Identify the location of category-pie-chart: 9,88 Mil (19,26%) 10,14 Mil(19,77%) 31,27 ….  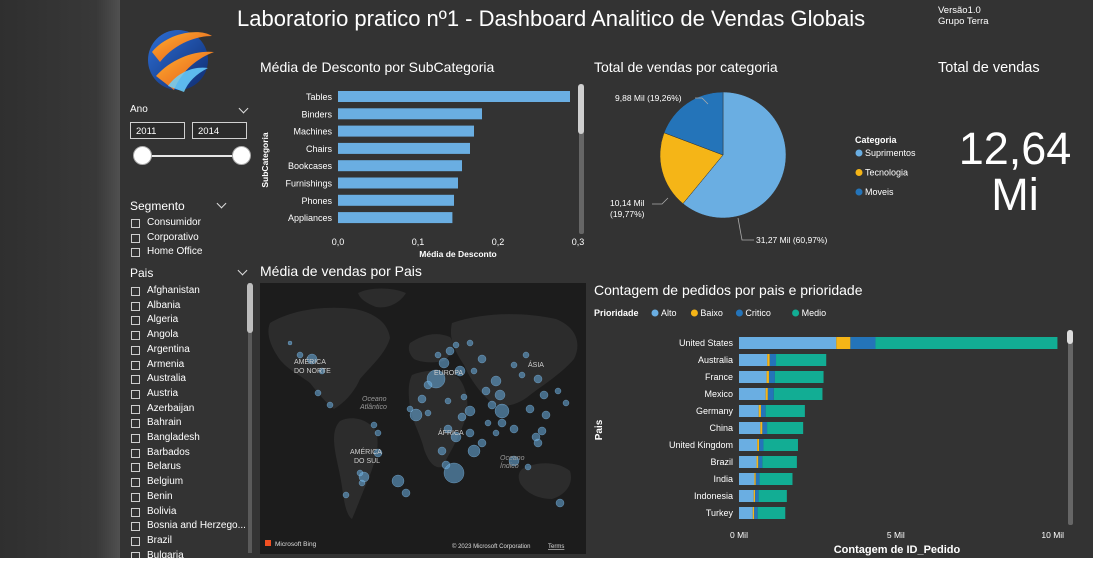
(760, 172).